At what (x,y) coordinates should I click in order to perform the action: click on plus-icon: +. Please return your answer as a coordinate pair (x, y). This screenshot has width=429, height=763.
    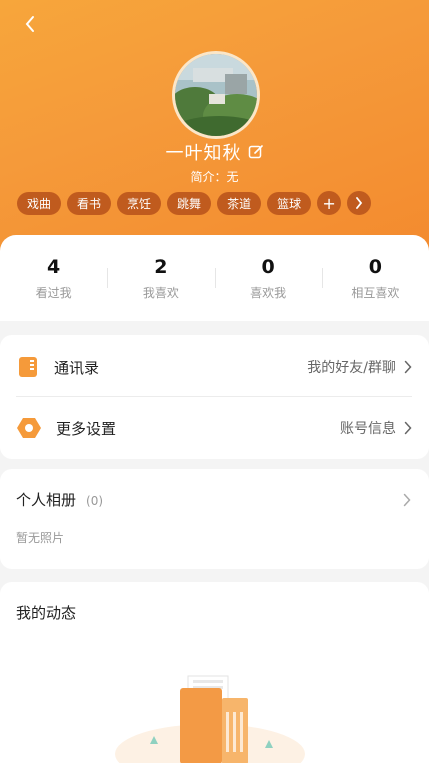
    Looking at the image, I should click on (329, 203).